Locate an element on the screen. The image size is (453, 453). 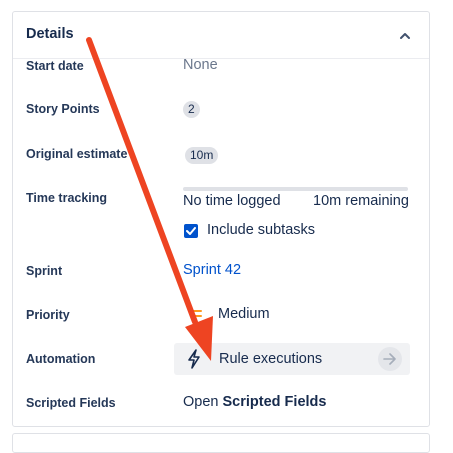
include-subtasks-checkbox is located at coordinates (191, 231).